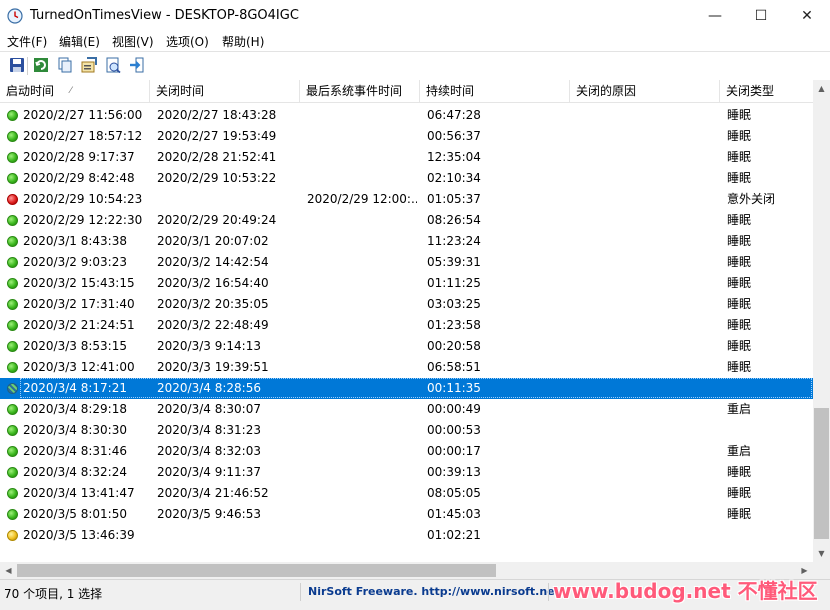 This screenshot has width=830, height=610. What do you see at coordinates (75, 91) in the screenshot?
I see `column-header-start-time: 启动时间 ⁄` at bounding box center [75, 91].